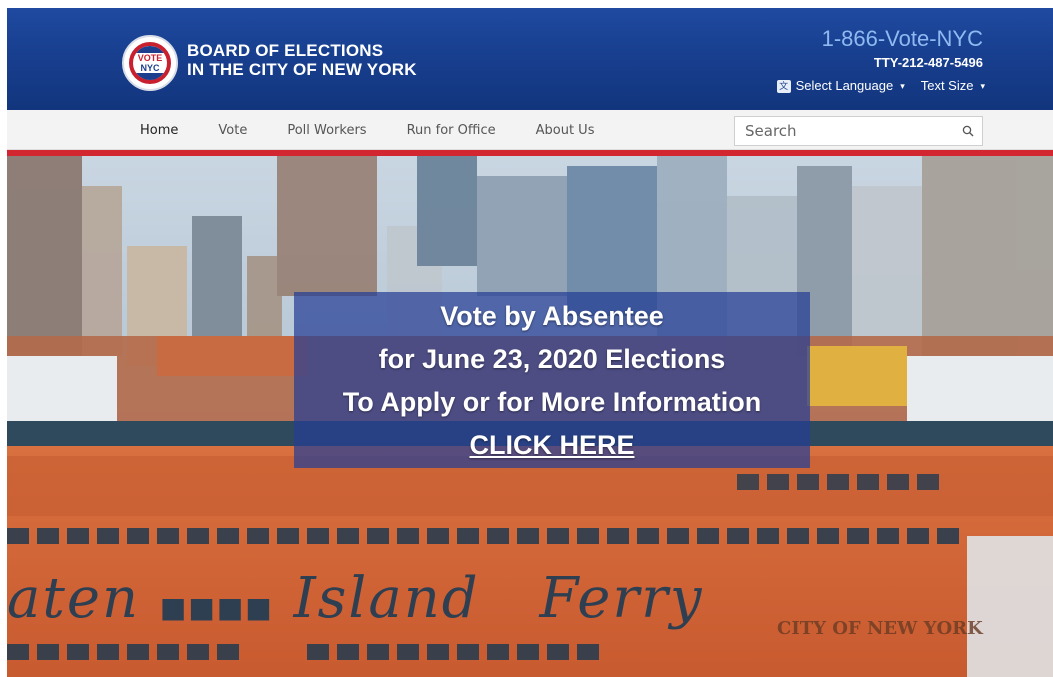 The height and width of the screenshot is (677, 1053). Describe the element at coordinates (783, 86) in the screenshot. I see `translate-icon: 文` at that location.